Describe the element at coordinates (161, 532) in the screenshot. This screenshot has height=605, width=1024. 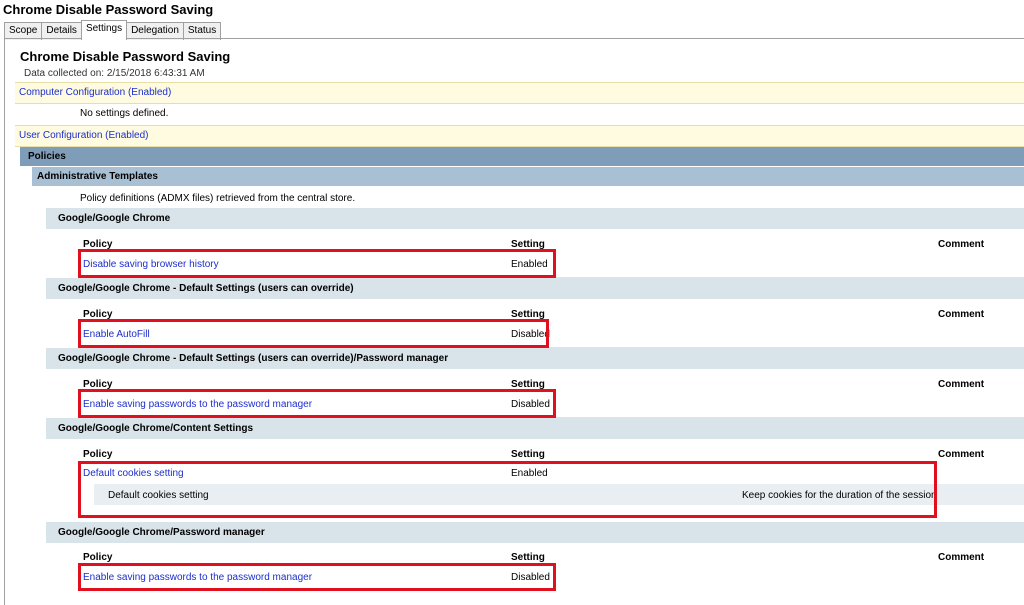
I see `group-name: Google/Google Chrome/Password manager` at that location.